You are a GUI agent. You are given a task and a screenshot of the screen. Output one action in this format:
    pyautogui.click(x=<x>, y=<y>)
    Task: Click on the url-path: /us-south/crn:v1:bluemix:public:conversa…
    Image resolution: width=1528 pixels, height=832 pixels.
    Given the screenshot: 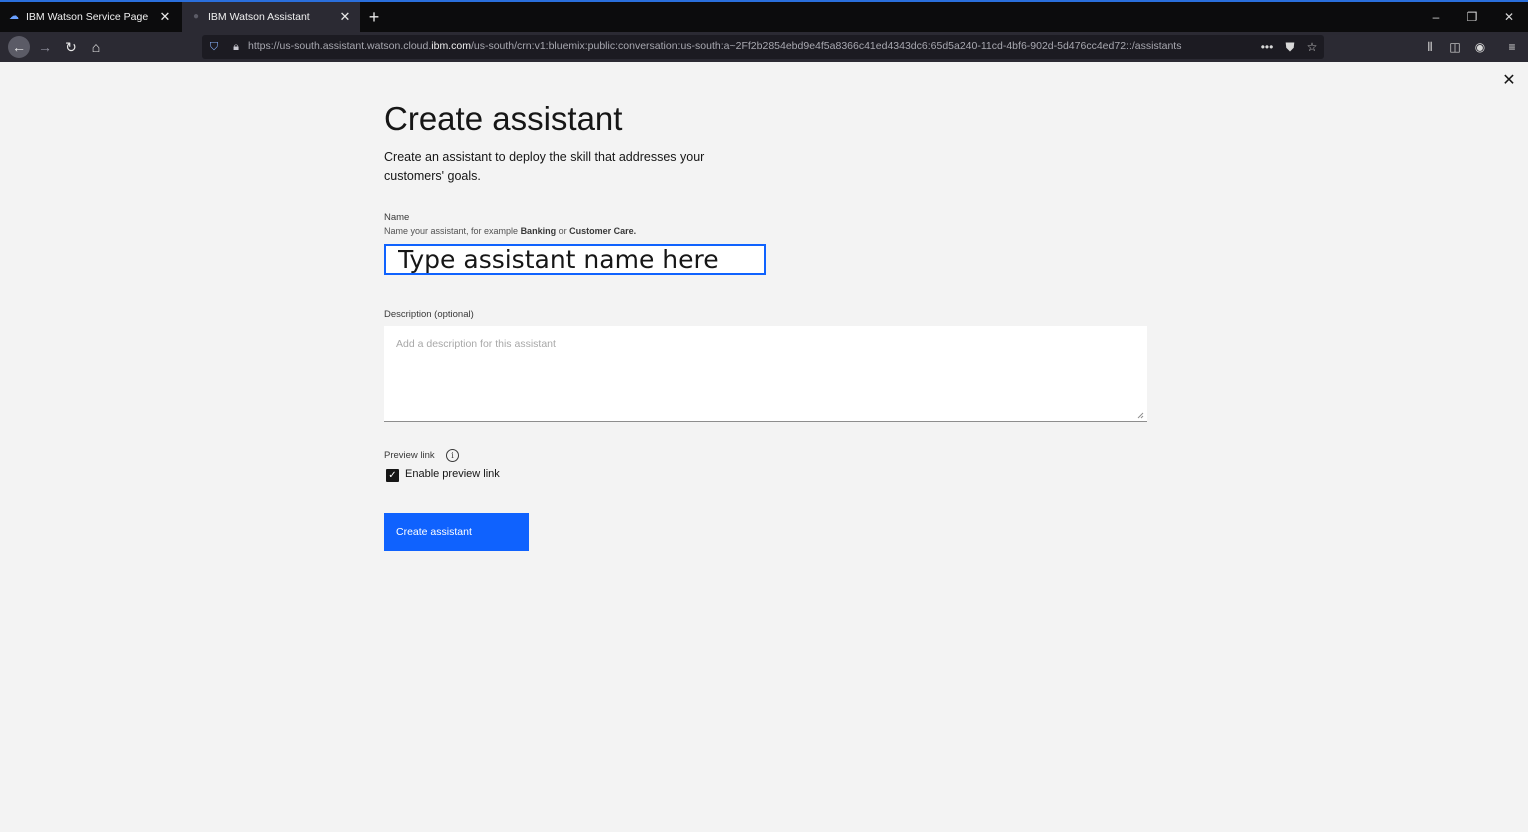 What is the action you would take?
    pyautogui.click(x=826, y=46)
    